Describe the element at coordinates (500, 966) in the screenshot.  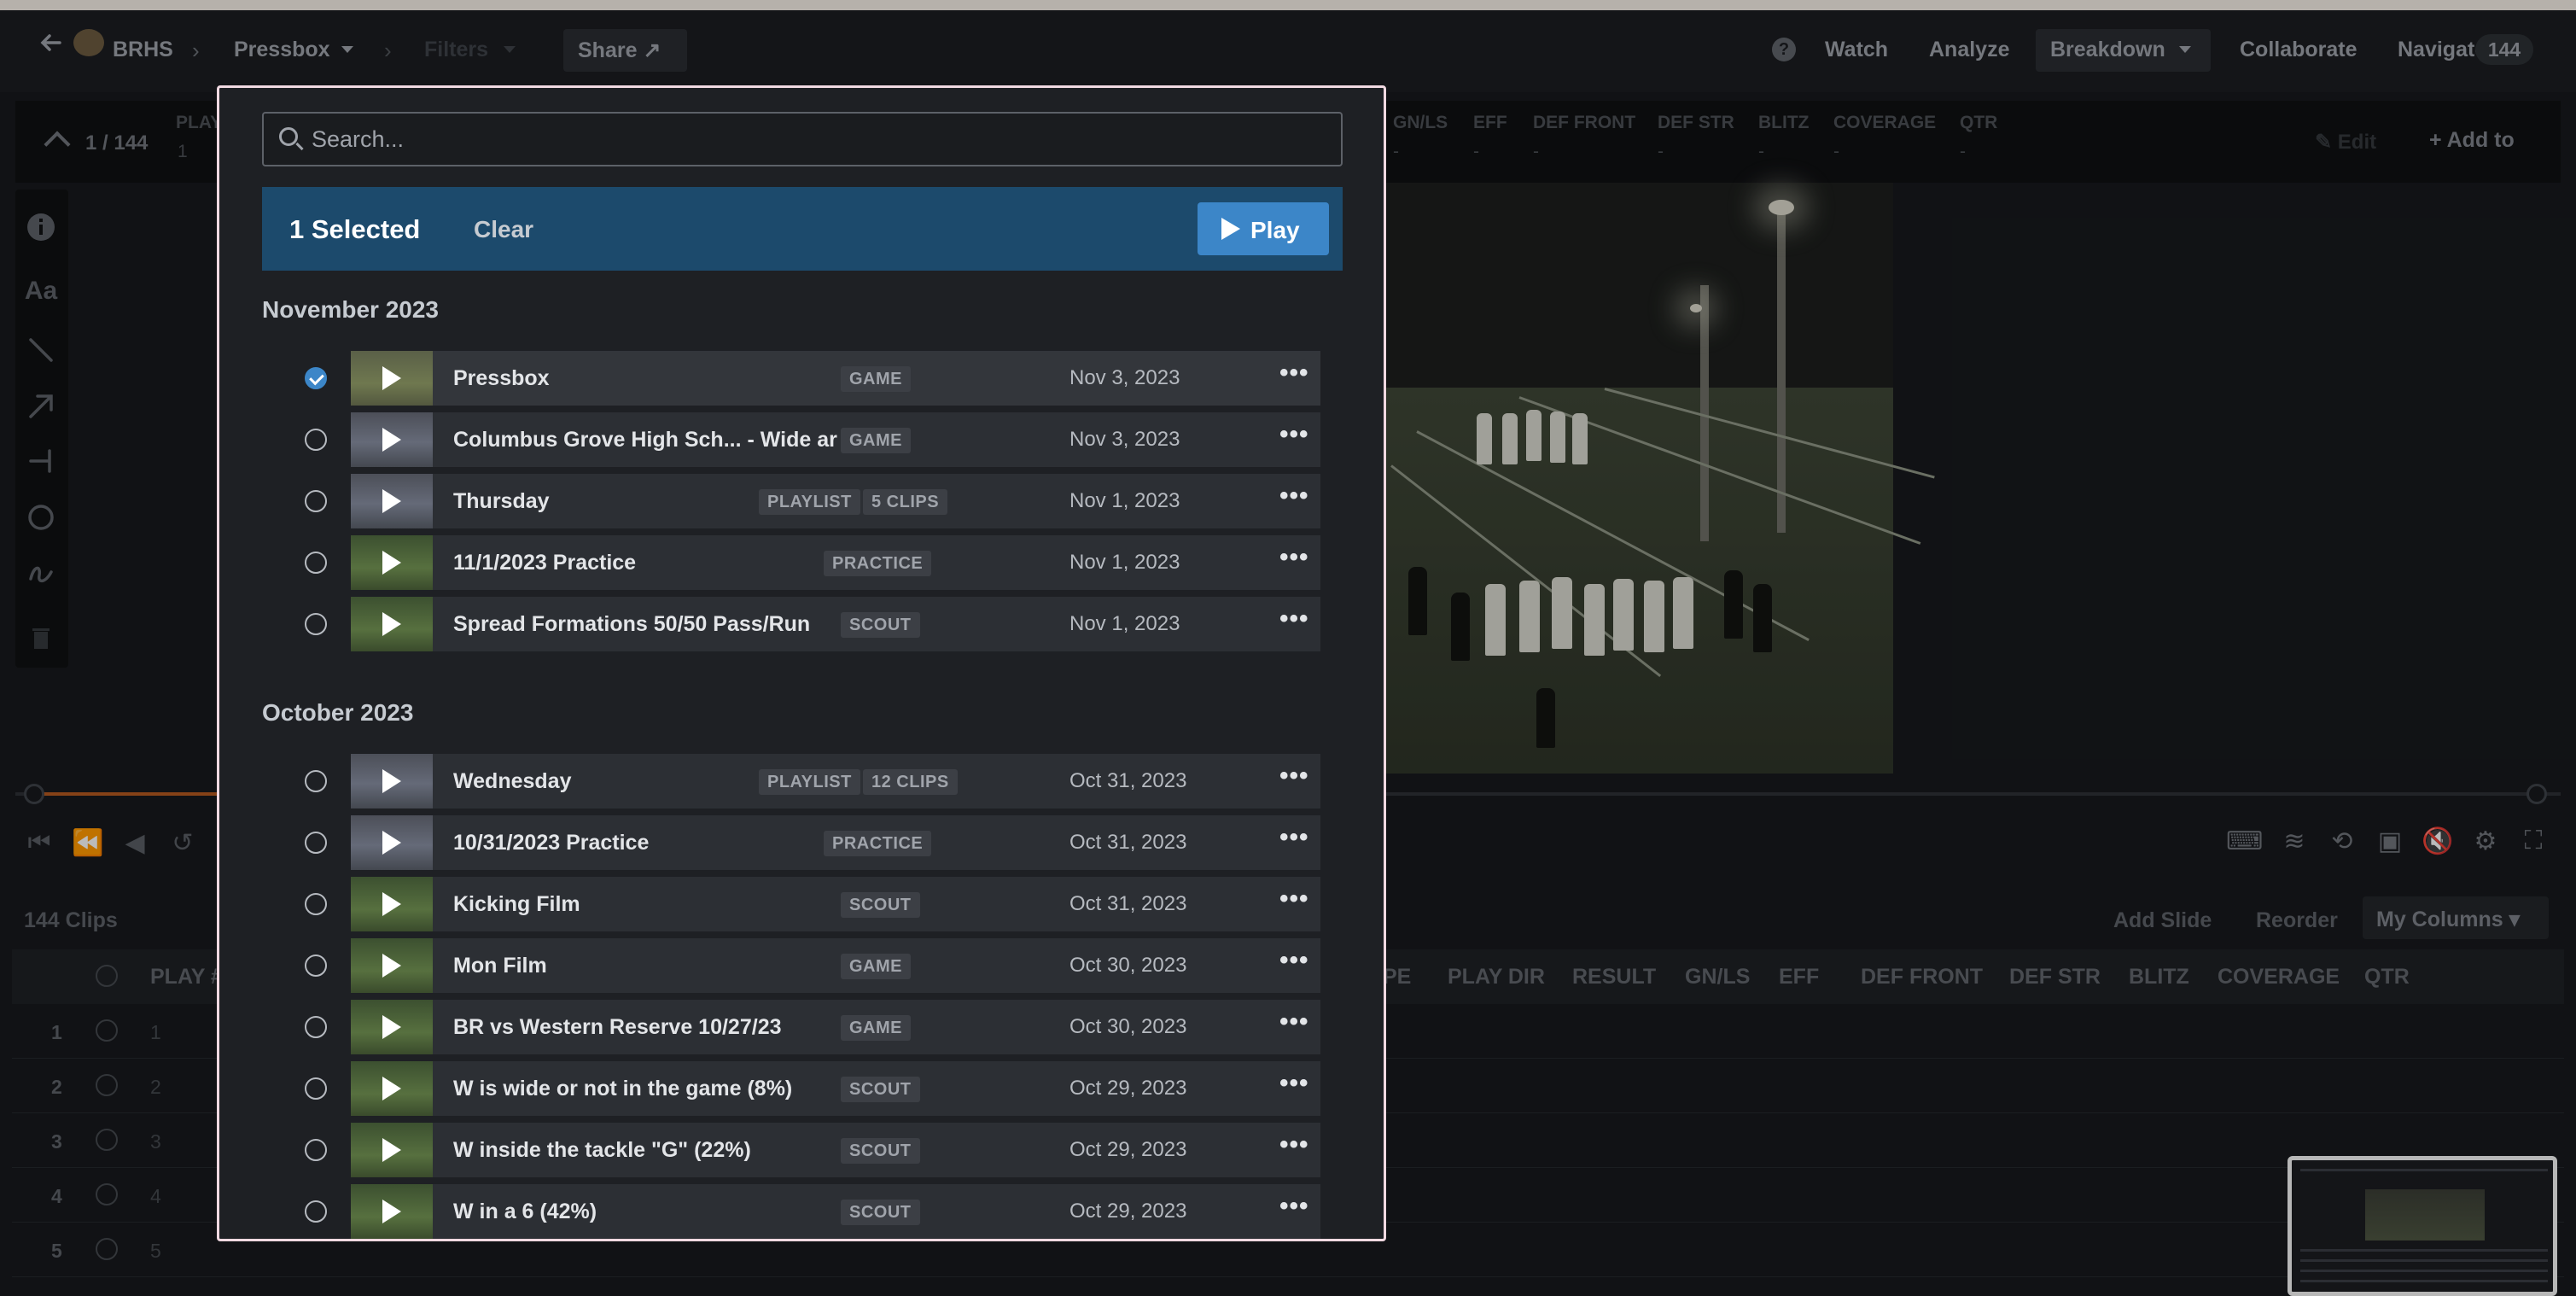
I see `film-name: Mon Film` at that location.